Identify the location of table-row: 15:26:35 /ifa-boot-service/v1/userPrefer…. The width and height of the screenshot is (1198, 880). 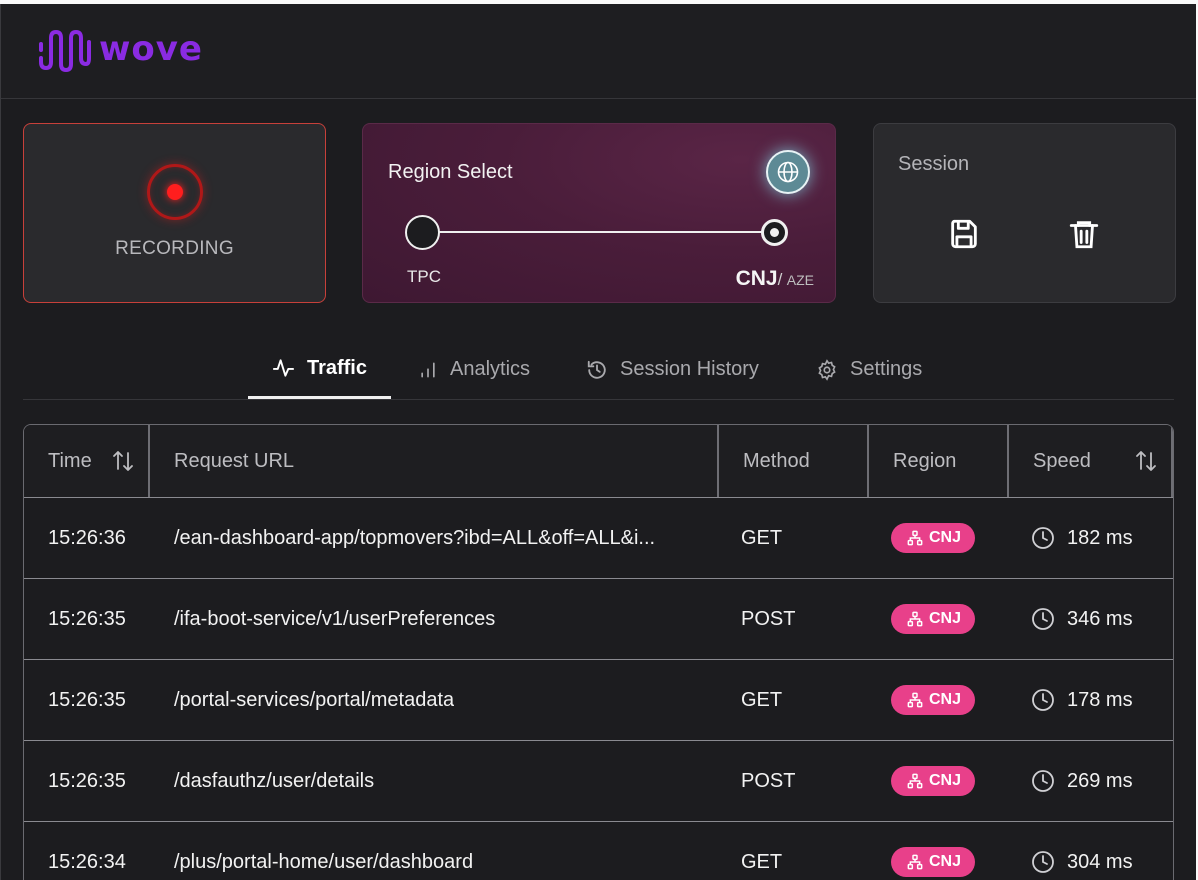
(598, 619).